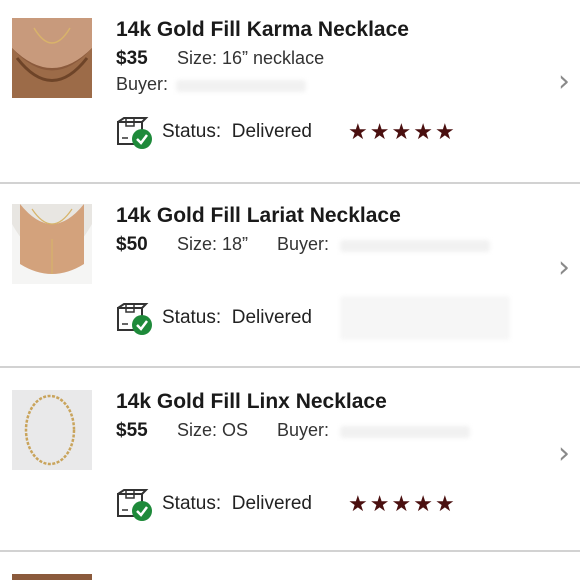  I want to click on next-row-partial, so click(290, 570).